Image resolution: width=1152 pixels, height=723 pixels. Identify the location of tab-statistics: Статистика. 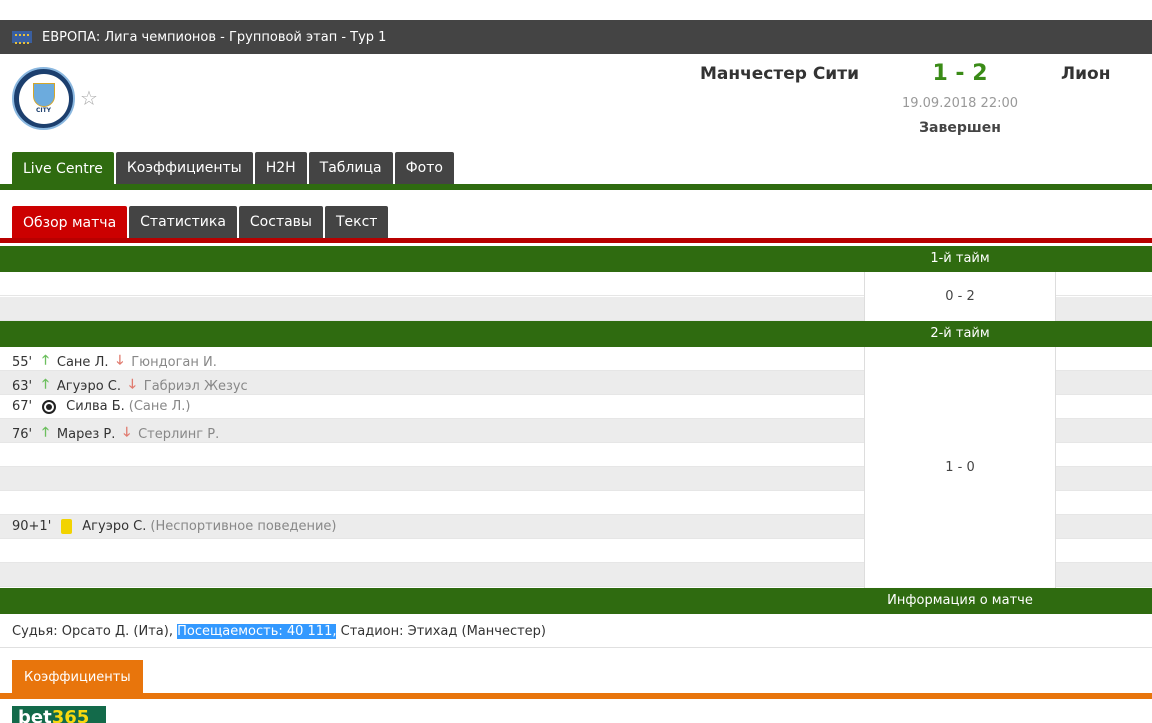
(183, 222).